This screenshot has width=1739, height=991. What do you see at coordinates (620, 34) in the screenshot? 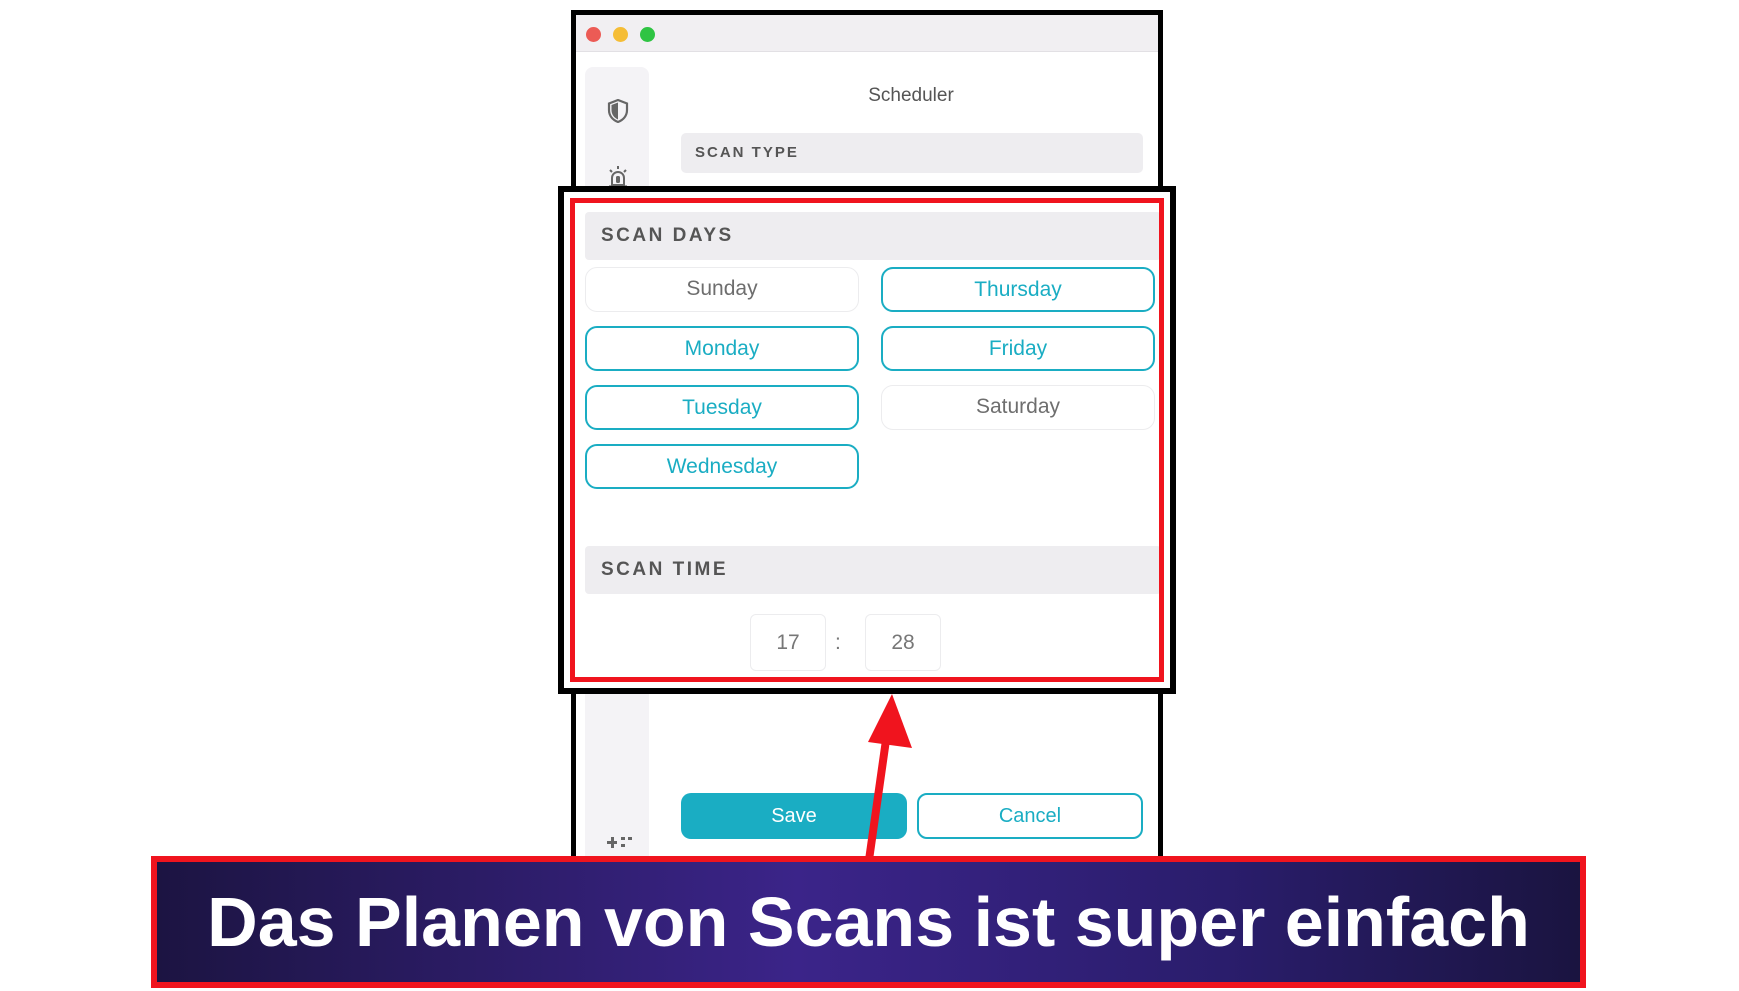
I see `minimize-window-button` at bounding box center [620, 34].